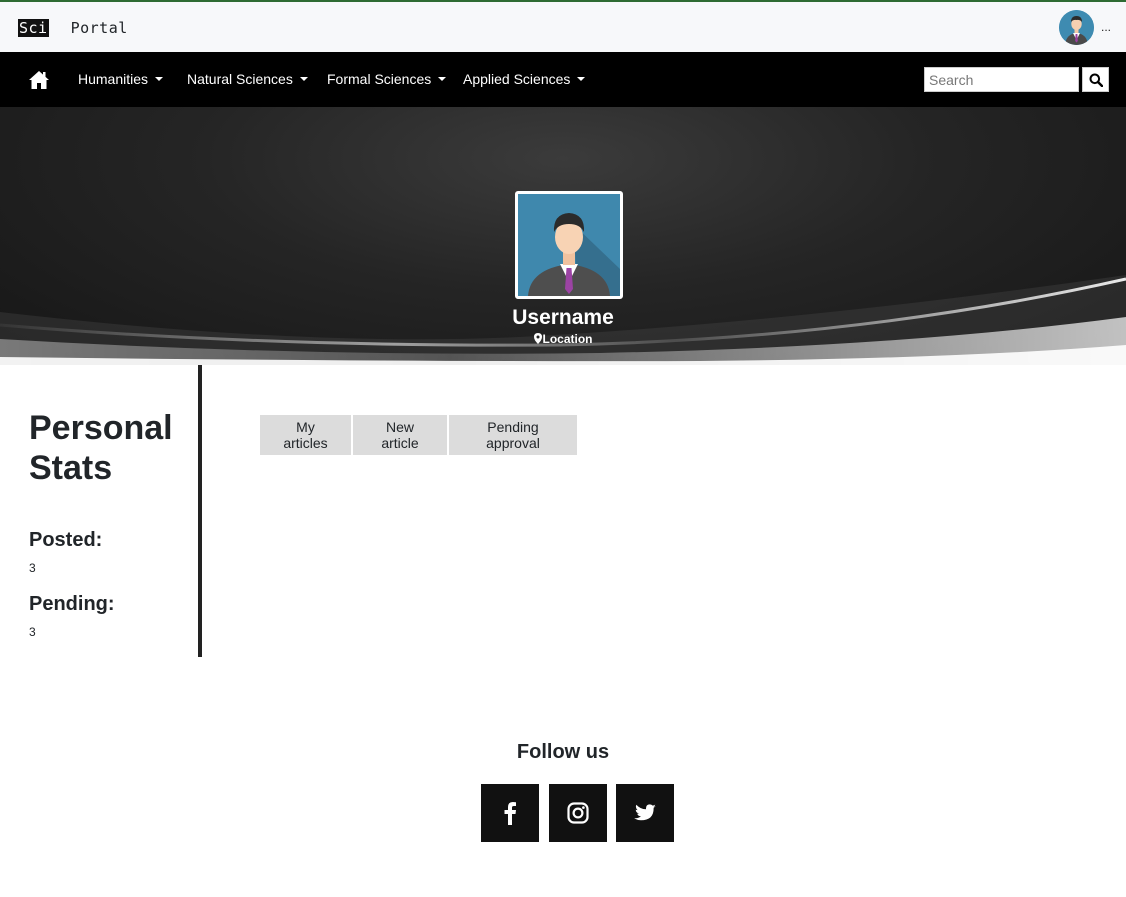 The image size is (1126, 897). I want to click on follow-us-heading: Follow us, so click(563, 752).